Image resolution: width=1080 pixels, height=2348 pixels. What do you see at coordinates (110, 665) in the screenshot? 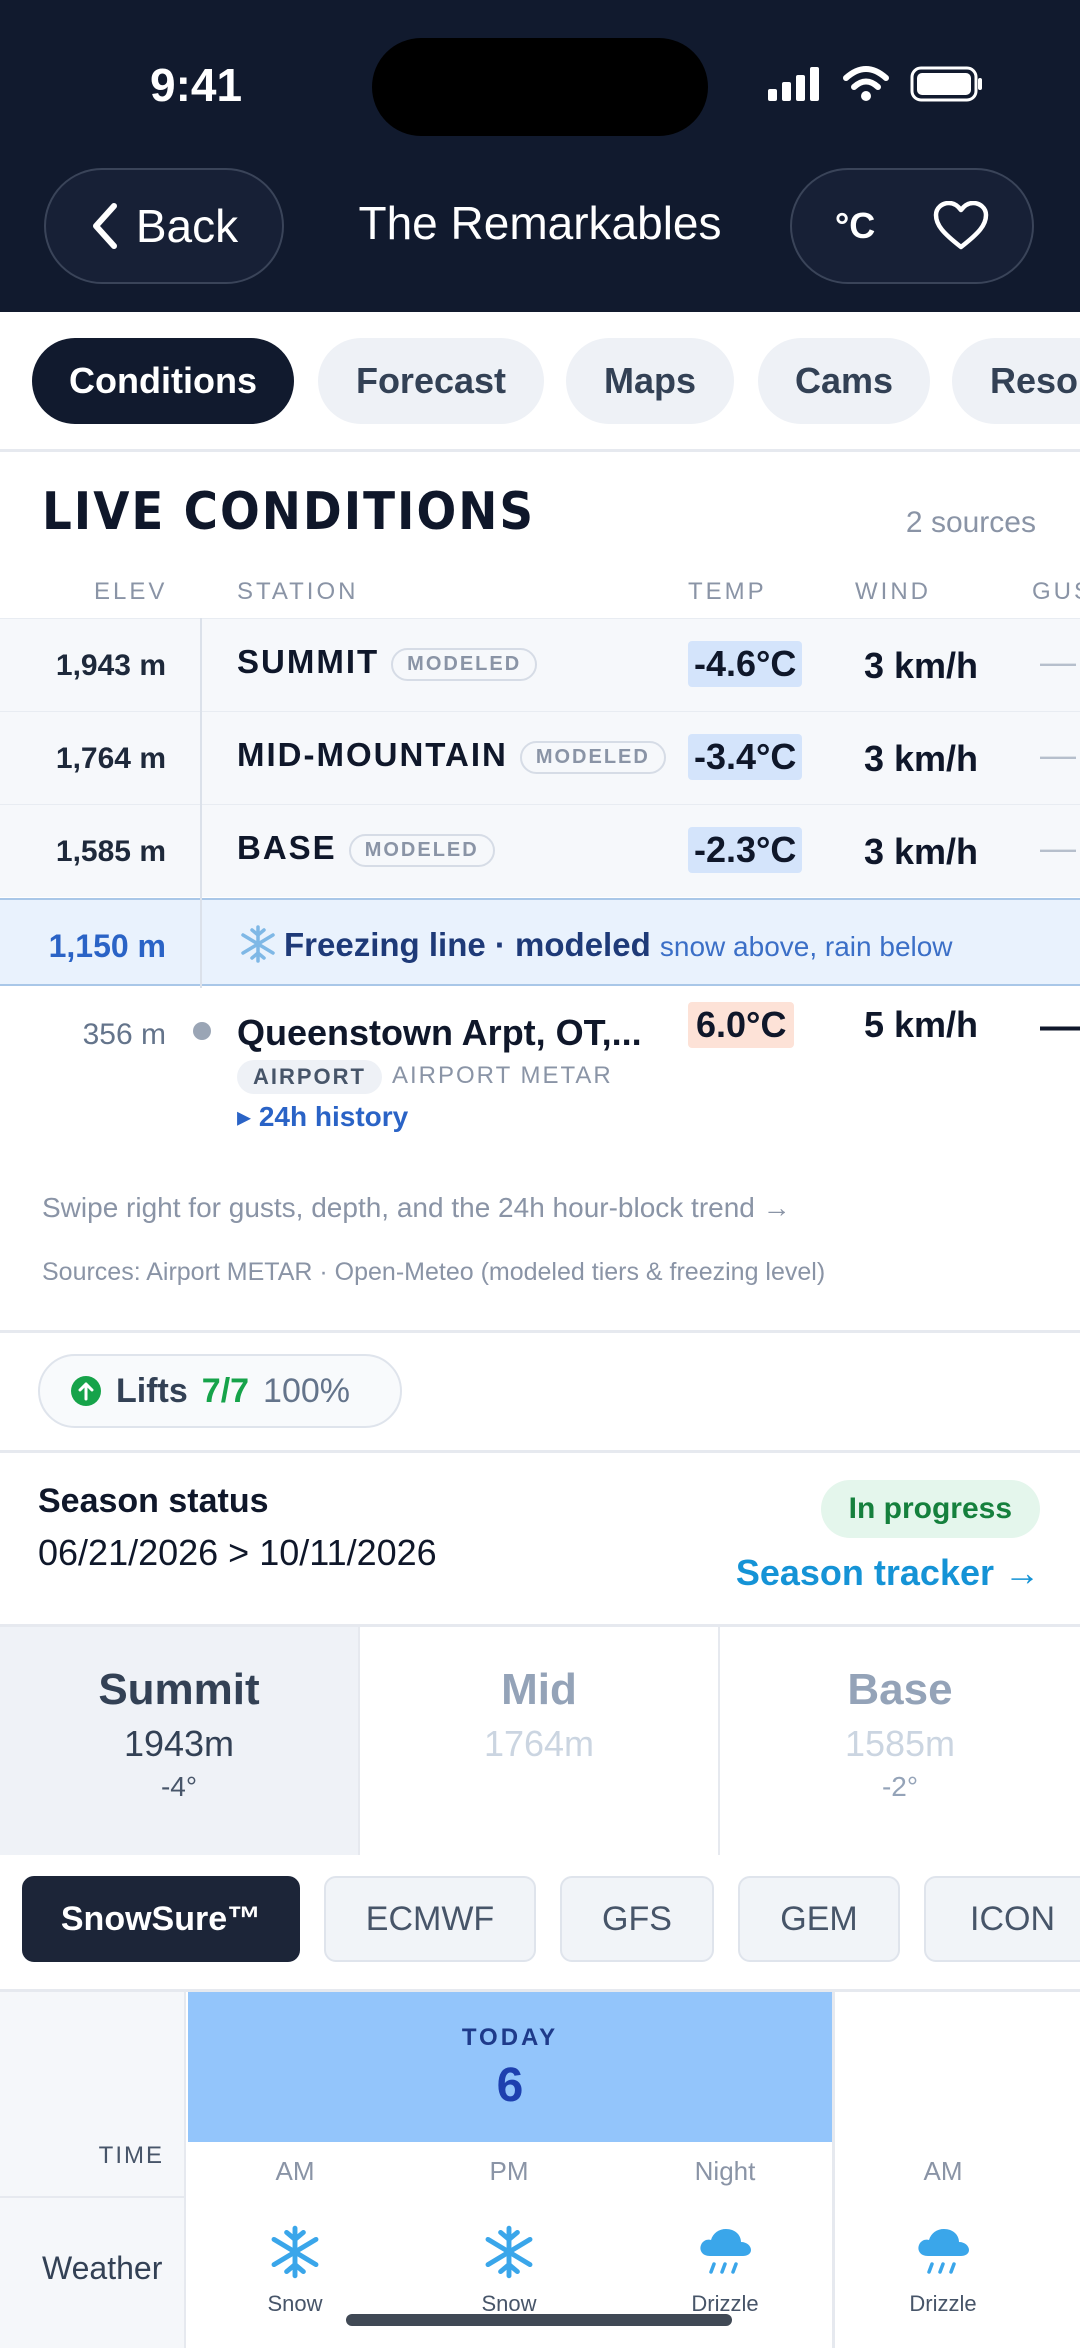
I see `row-elev: 1,943 m` at bounding box center [110, 665].